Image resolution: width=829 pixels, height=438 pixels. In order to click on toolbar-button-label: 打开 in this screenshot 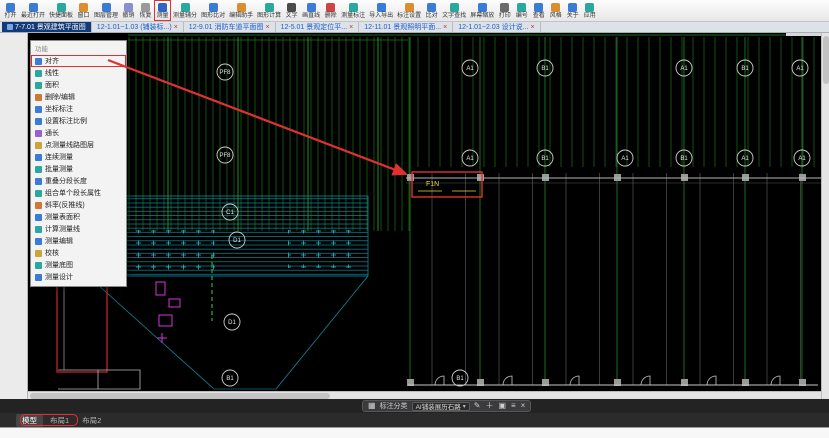, I will do `click(10, 15)`.